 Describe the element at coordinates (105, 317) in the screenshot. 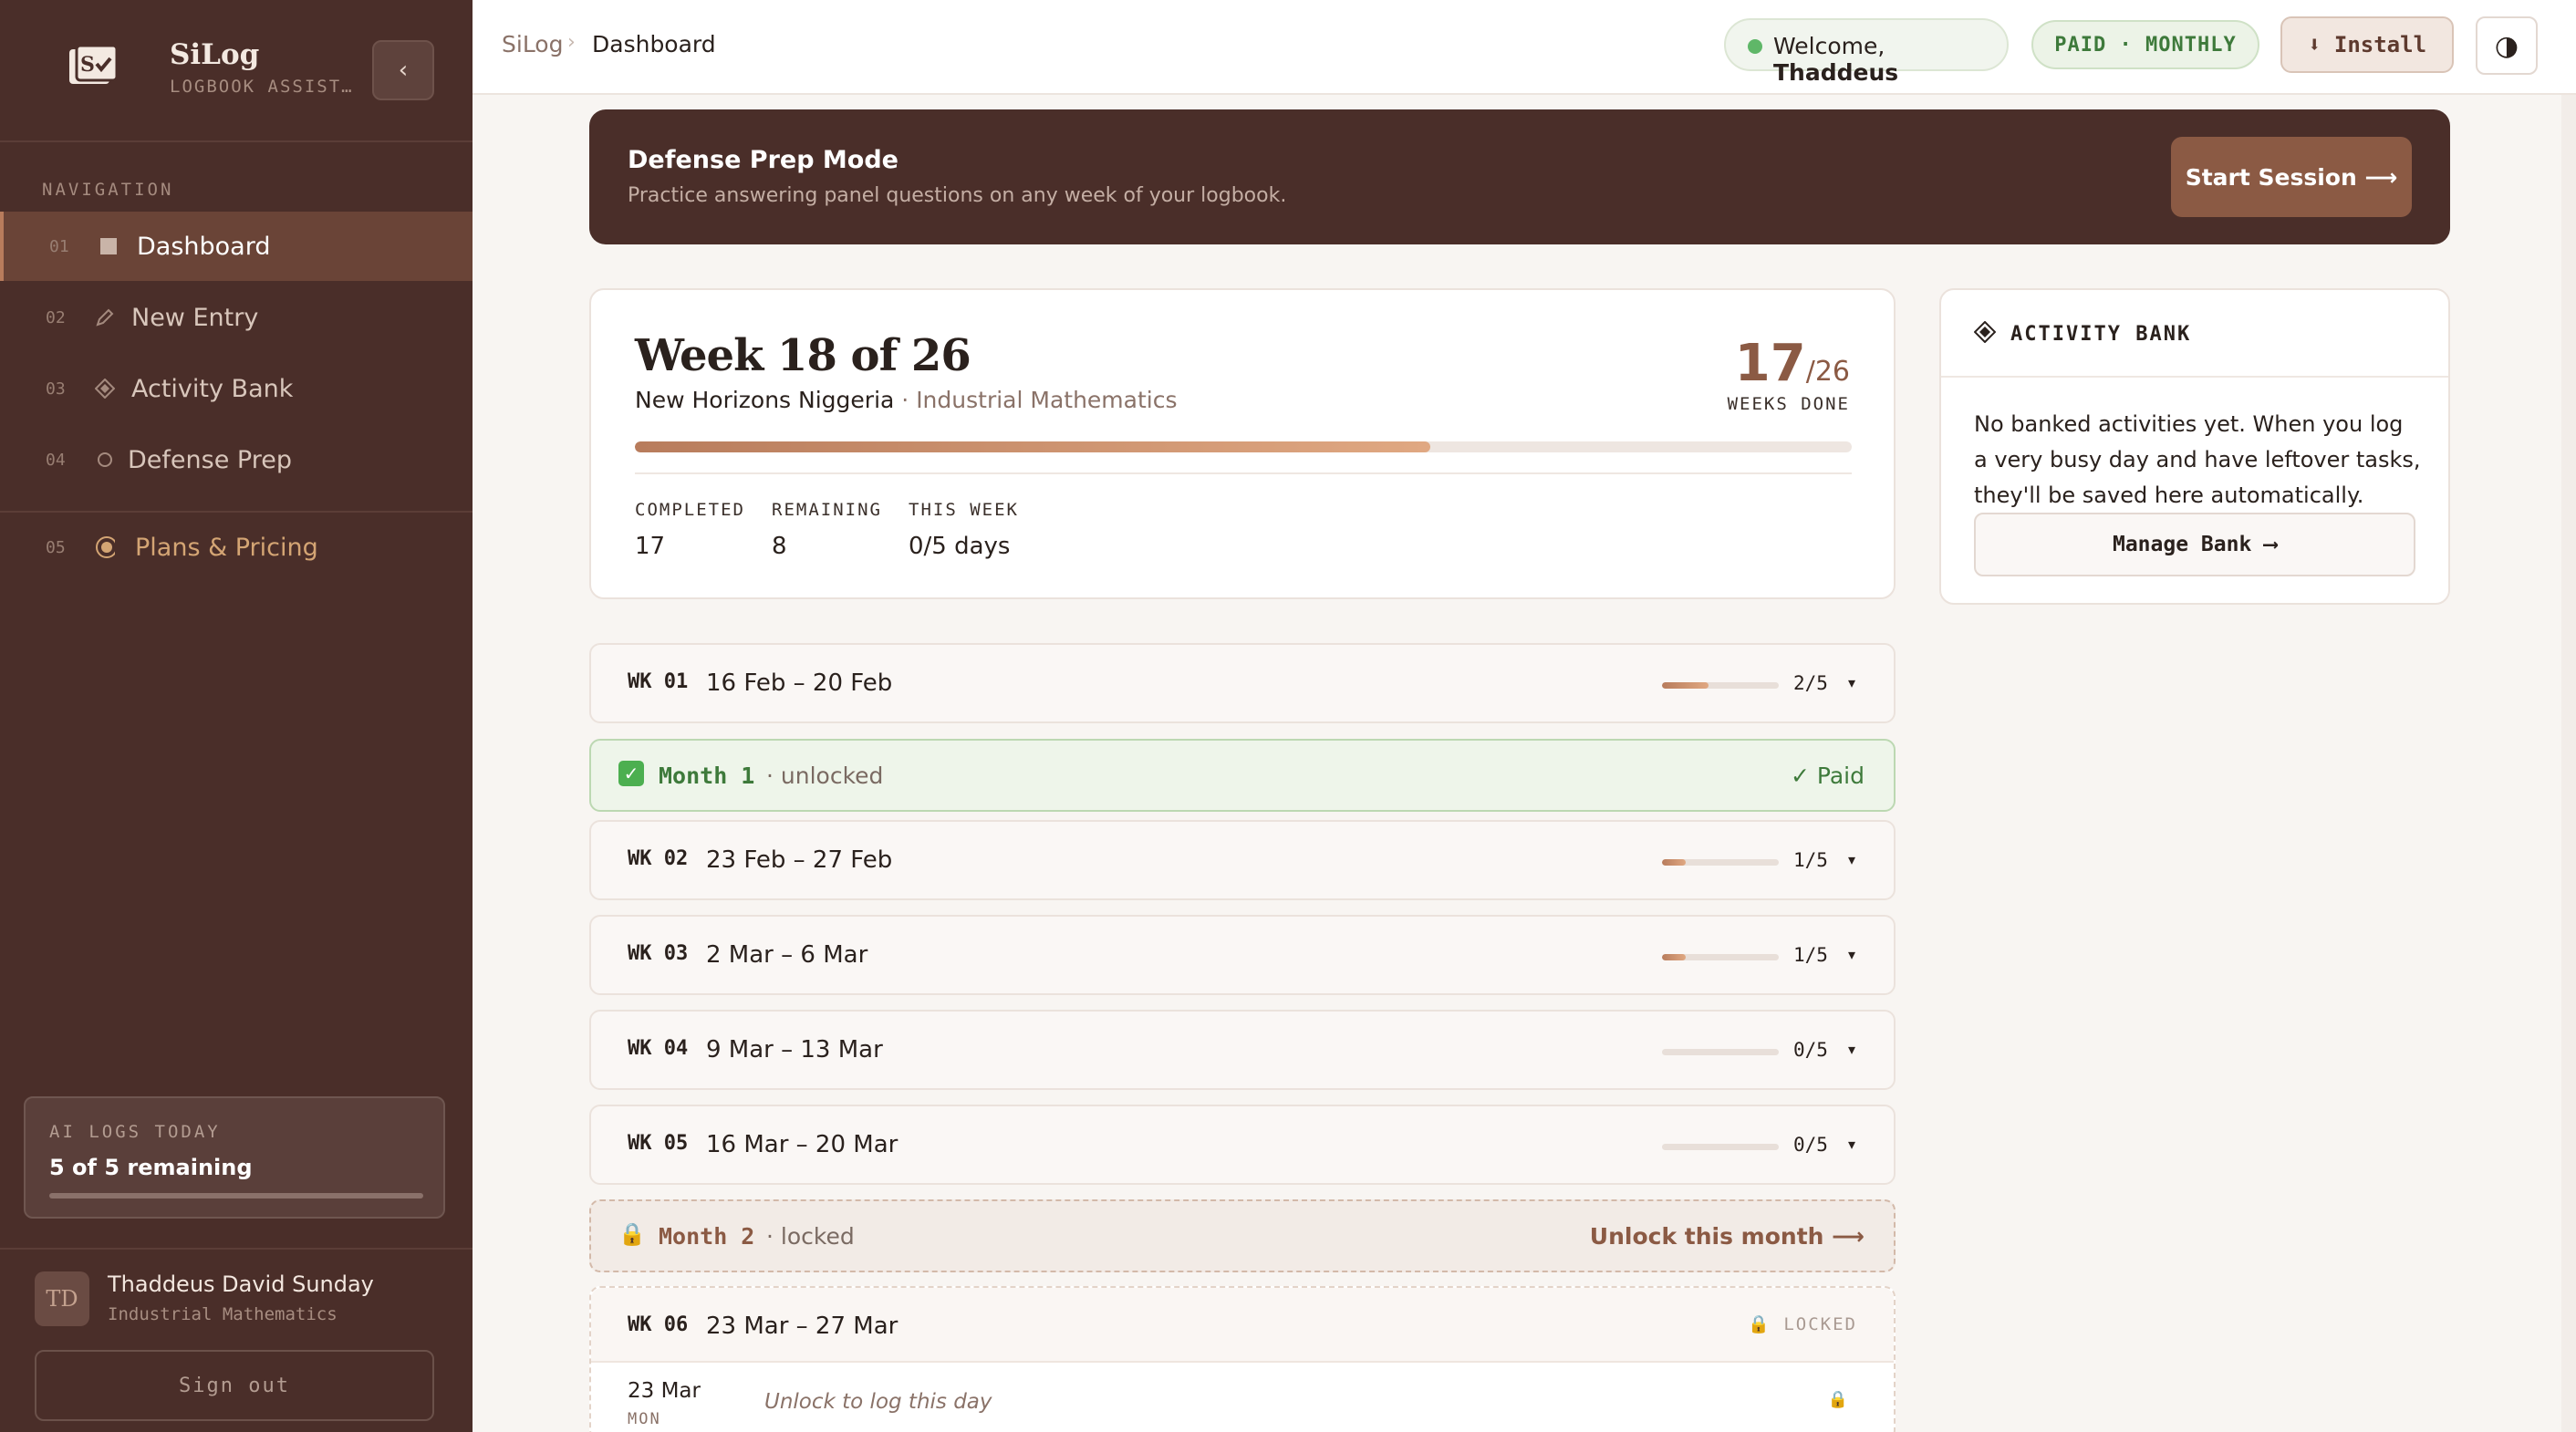

I see `pencil-icon` at that location.